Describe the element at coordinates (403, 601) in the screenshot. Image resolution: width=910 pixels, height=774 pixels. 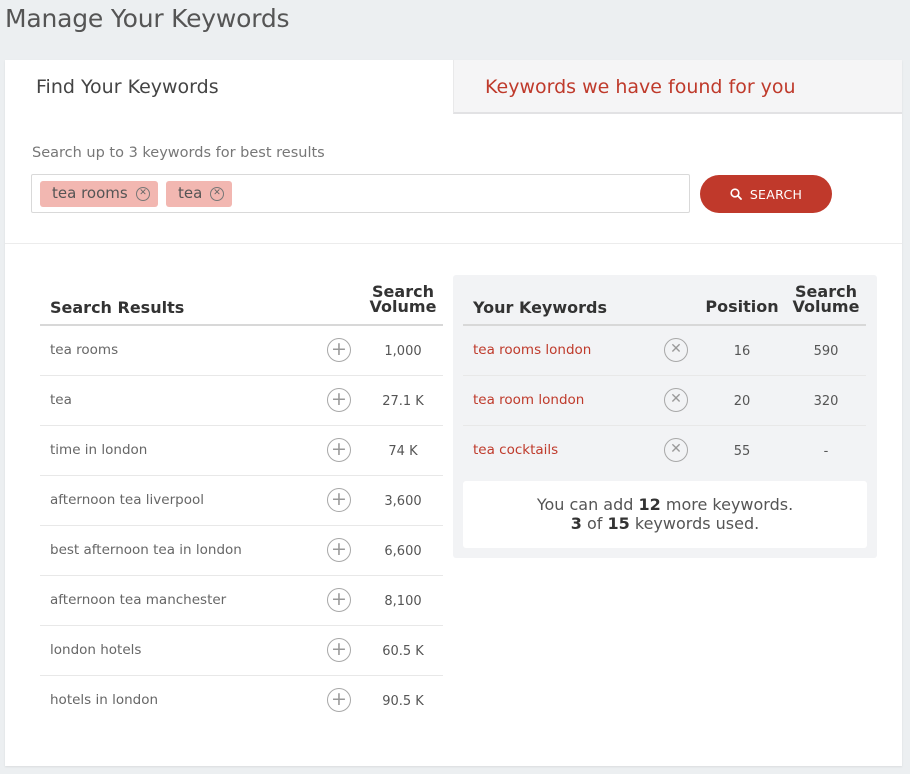
I see `result-volume: 8,100` at that location.